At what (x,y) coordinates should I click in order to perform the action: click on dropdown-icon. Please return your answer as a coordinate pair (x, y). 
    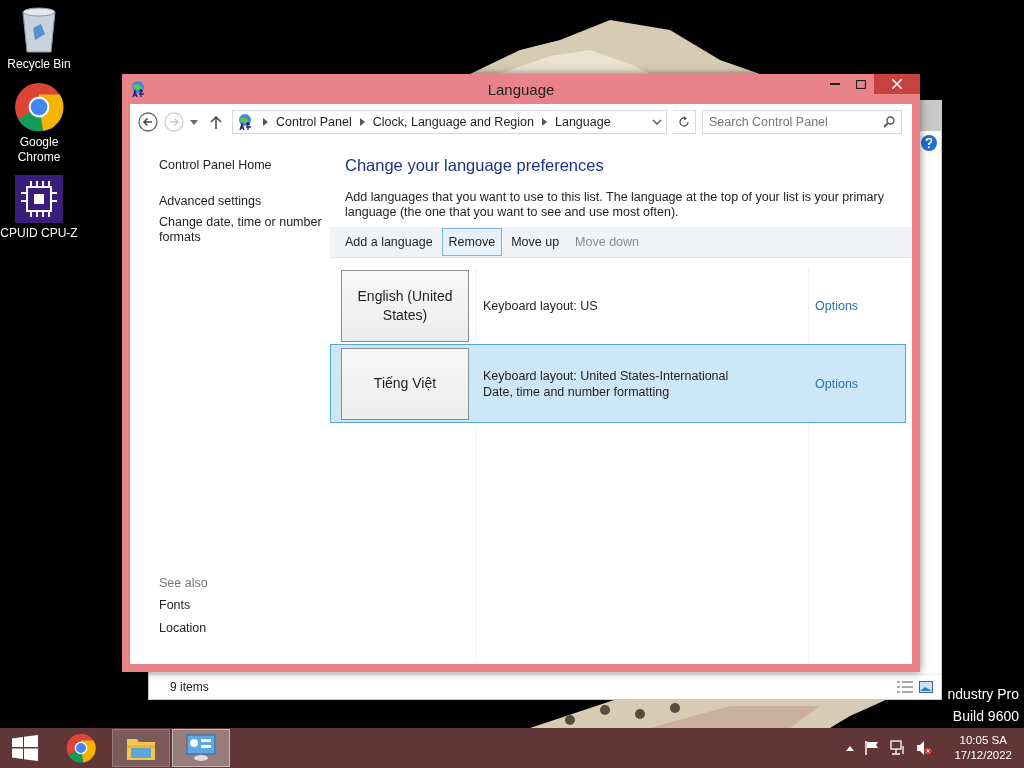
    Looking at the image, I should click on (657, 122).